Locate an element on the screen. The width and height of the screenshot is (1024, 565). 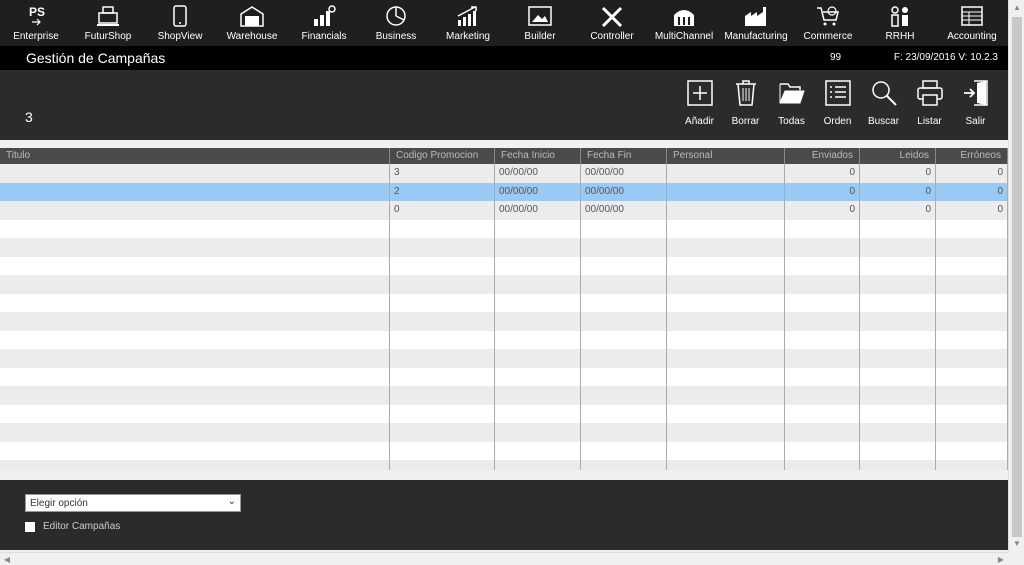
nav-shopview: ShopView is located at coordinates (180, 23).